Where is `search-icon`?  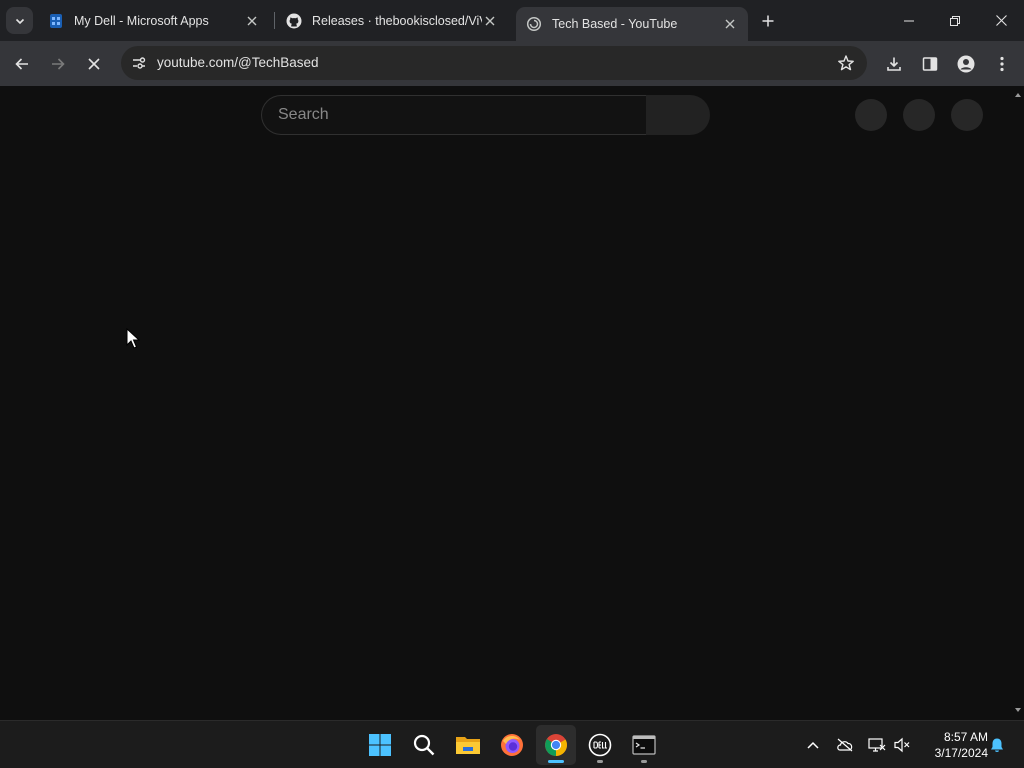 search-icon is located at coordinates (424, 745).